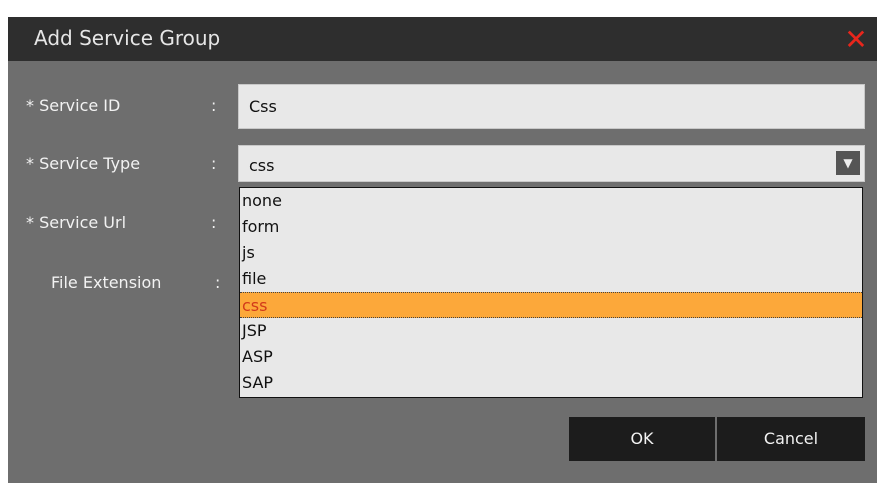 Image resolution: width=881 pixels, height=483 pixels. Describe the element at coordinates (214, 222) in the screenshot. I see `service-url-colon: :` at that location.